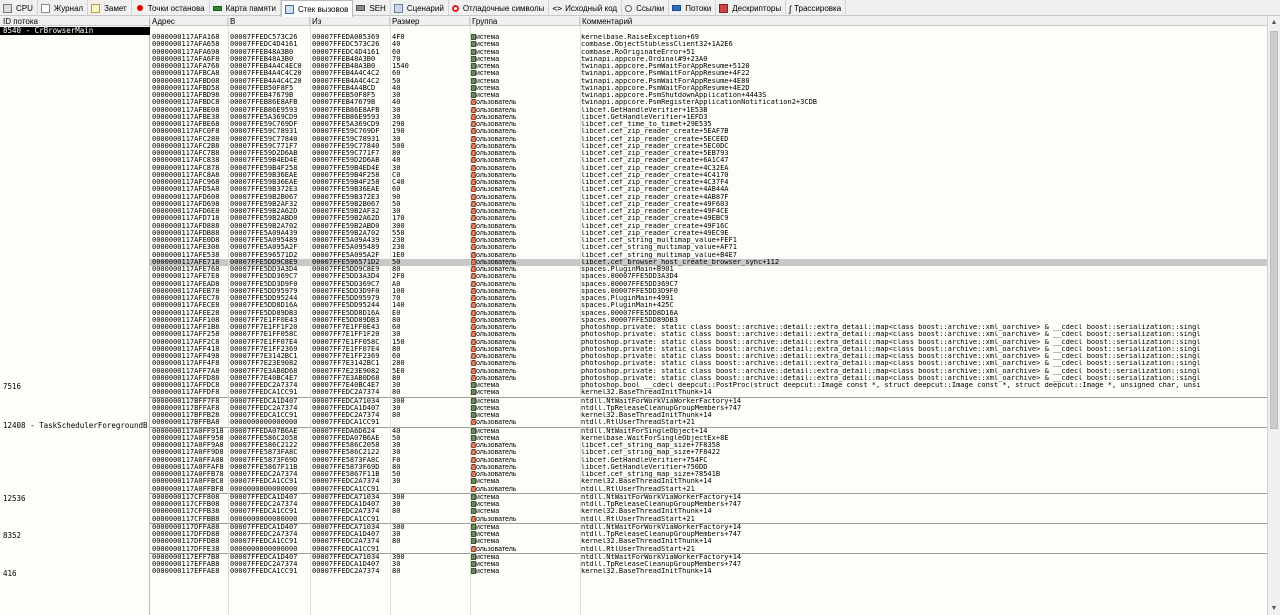 This screenshot has width=1280, height=615. What do you see at coordinates (317, 8) in the screenshot?
I see `tab-call-stack: Стек вызовов` at bounding box center [317, 8].